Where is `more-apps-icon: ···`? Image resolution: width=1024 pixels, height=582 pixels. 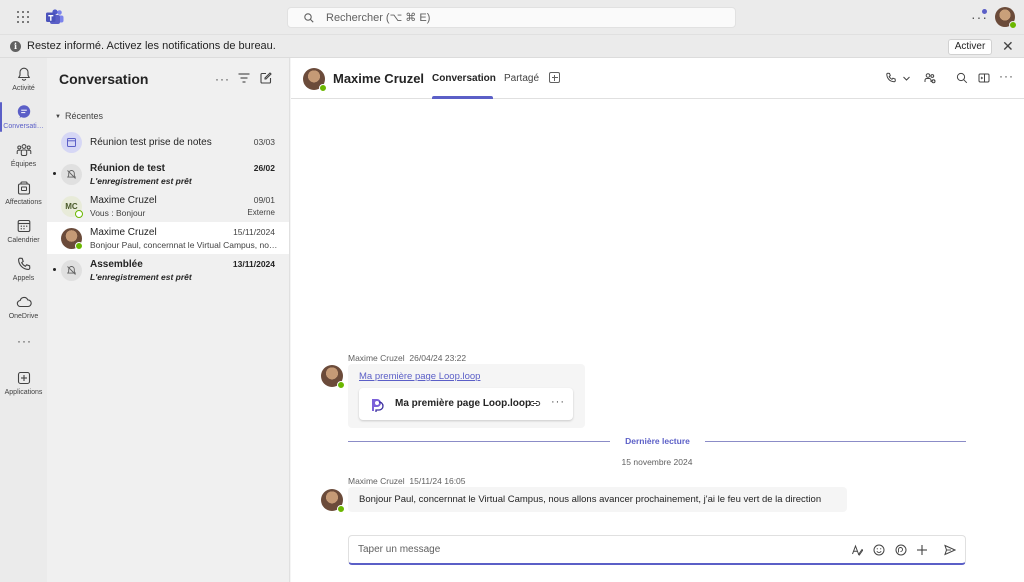
more-apps-icon: ··· is located at coordinates (24, 341).